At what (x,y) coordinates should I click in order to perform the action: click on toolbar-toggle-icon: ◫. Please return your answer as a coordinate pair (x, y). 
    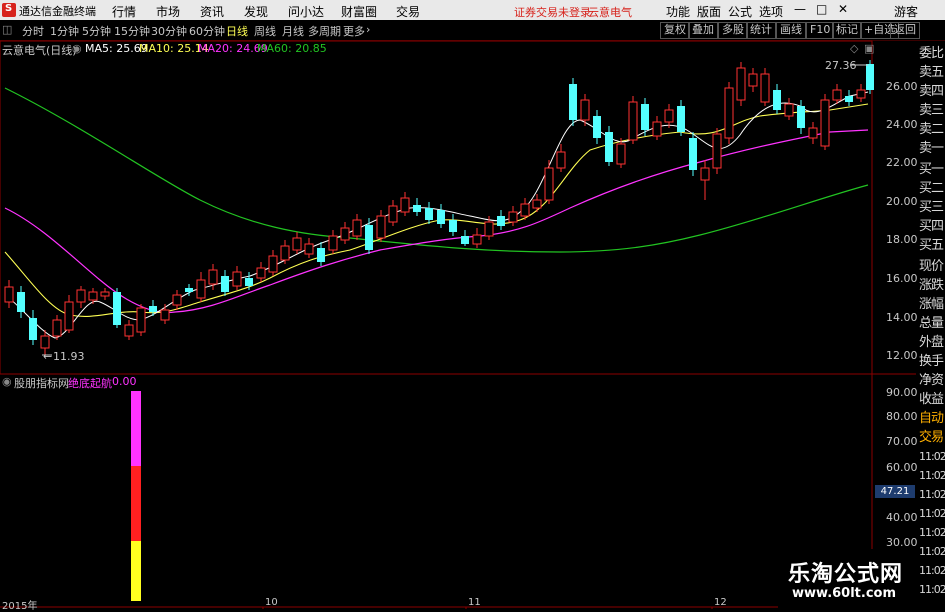
    Looking at the image, I should click on (7, 29).